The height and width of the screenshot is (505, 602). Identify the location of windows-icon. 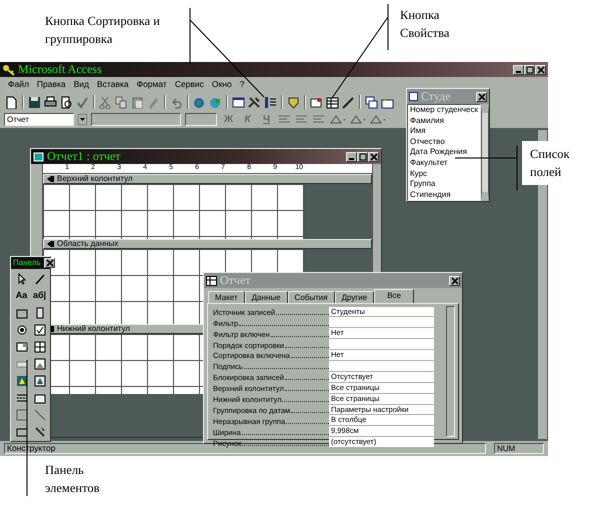
(371, 102).